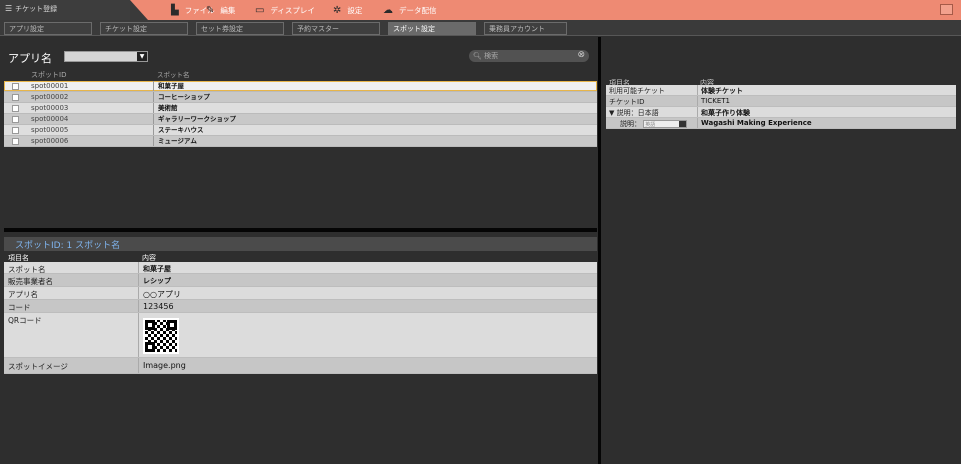 This screenshot has height=464, width=961. Describe the element at coordinates (375, 108) in the screenshot. I see `spot-name-cell: 美術館` at that location.